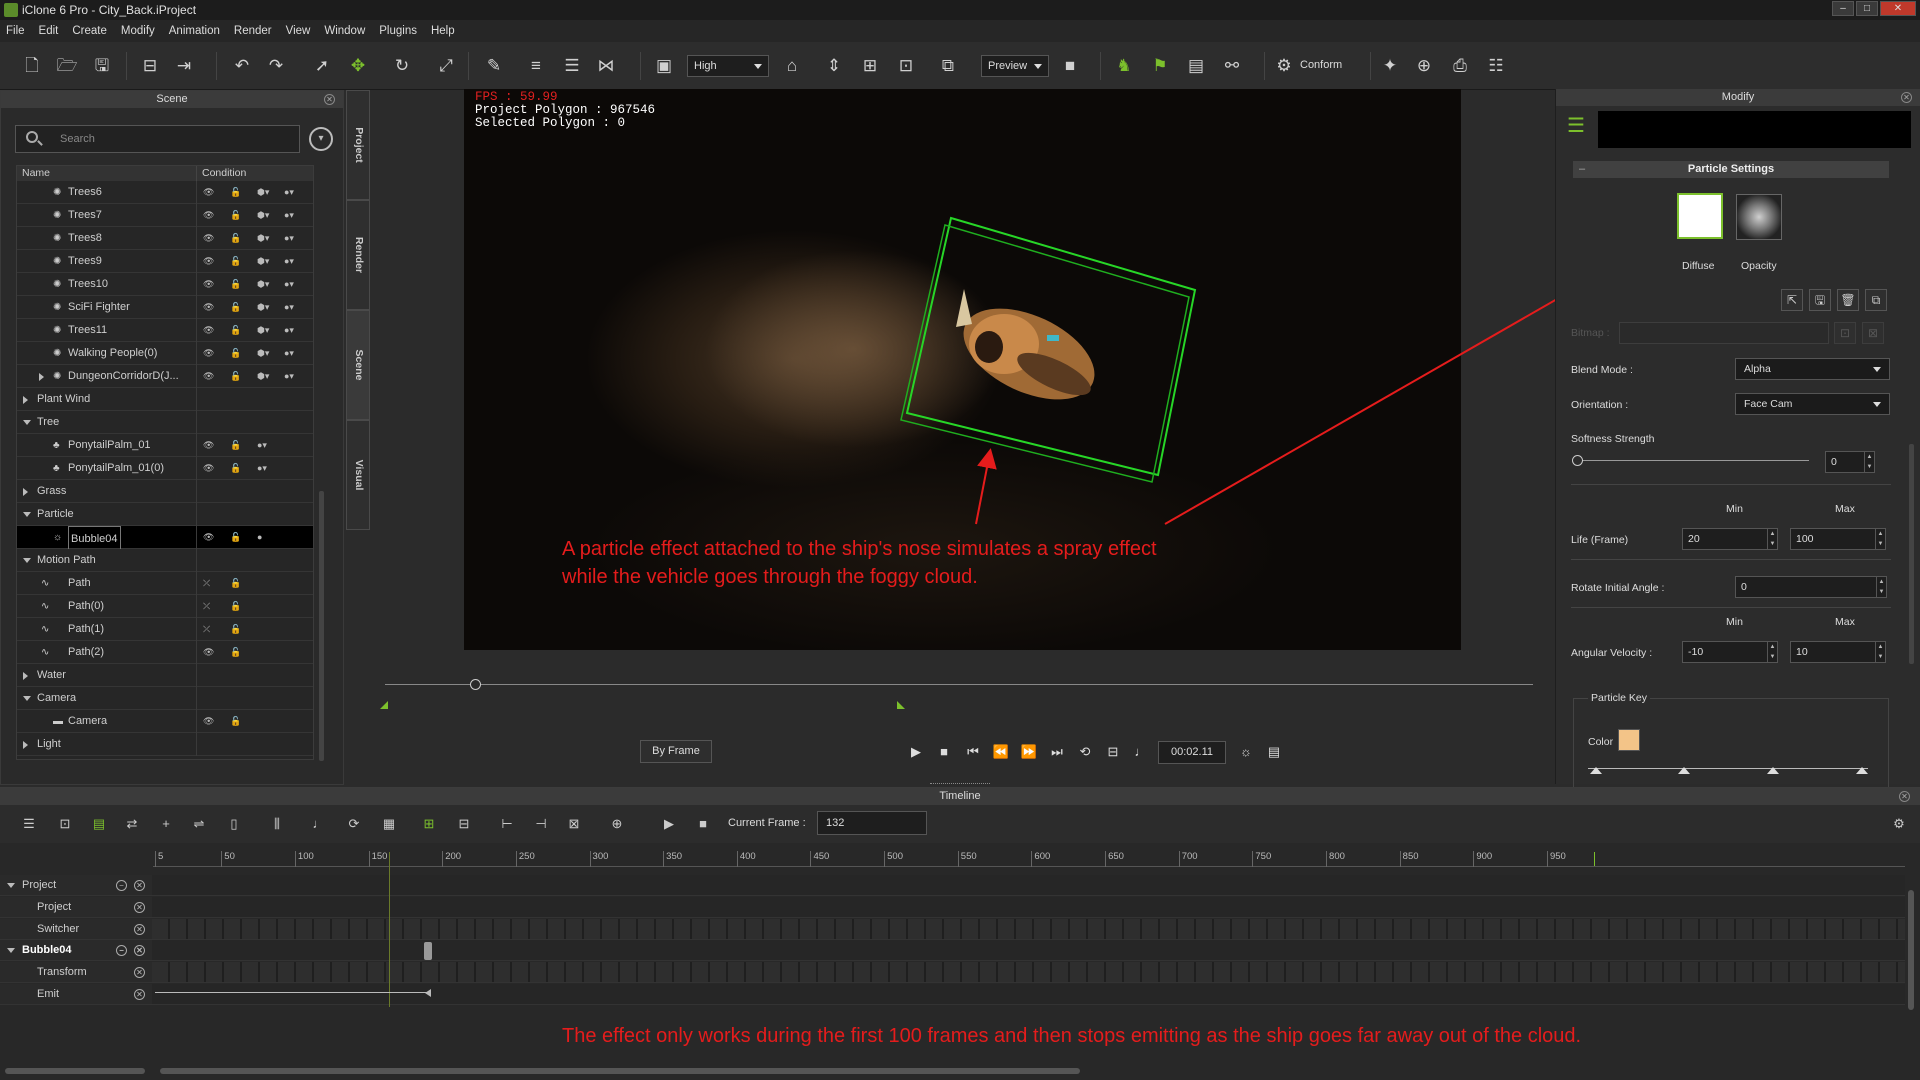  I want to click on fit-vertical-icon: ⇕, so click(834, 66).